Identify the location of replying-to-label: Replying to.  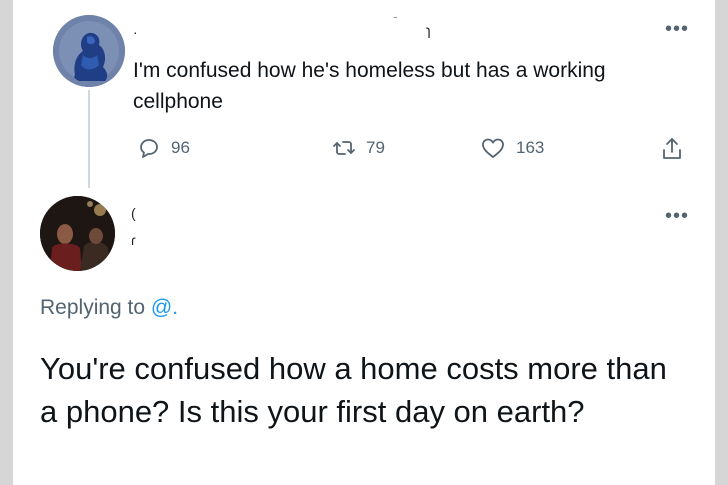
(93, 307).